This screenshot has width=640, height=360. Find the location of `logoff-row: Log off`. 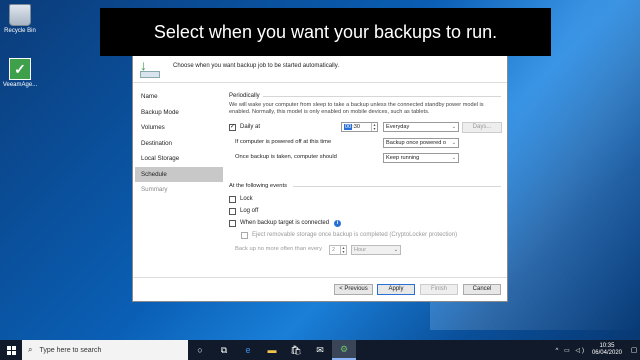

logoff-row: Log off is located at coordinates (243, 211).